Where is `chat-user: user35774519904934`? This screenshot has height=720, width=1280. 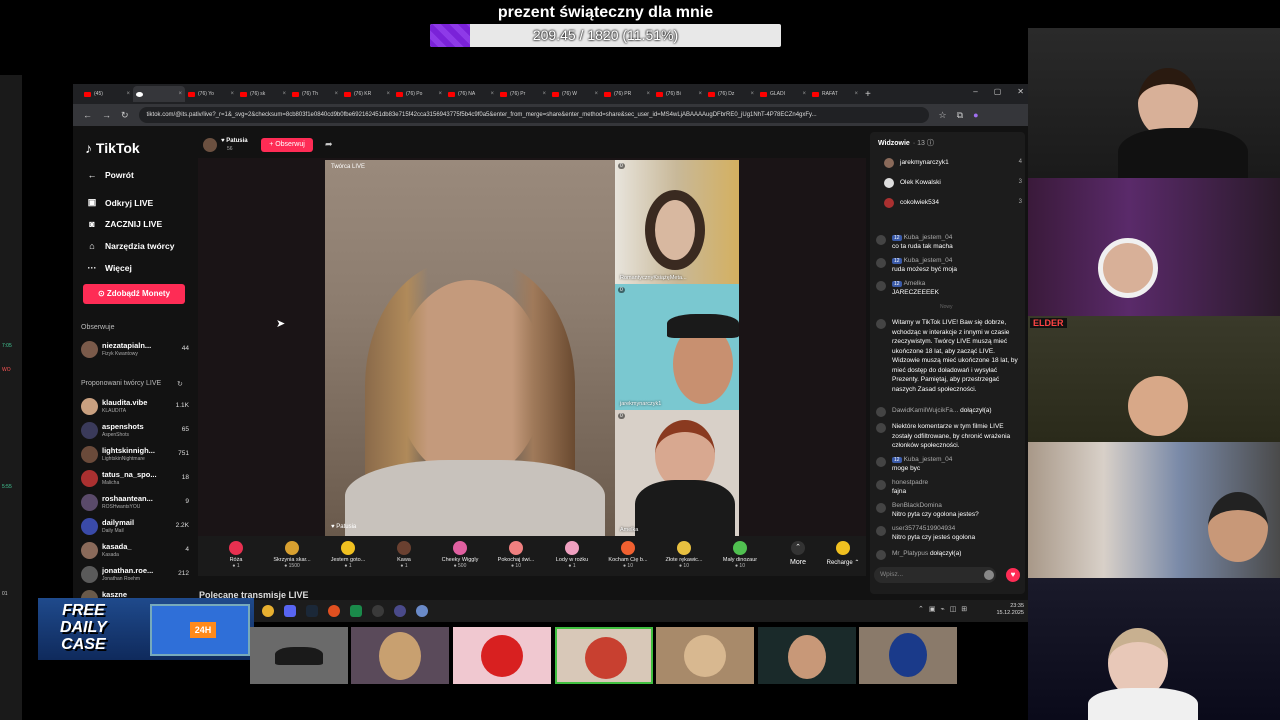 chat-user: user35774519904934 is located at coordinates (923, 528).